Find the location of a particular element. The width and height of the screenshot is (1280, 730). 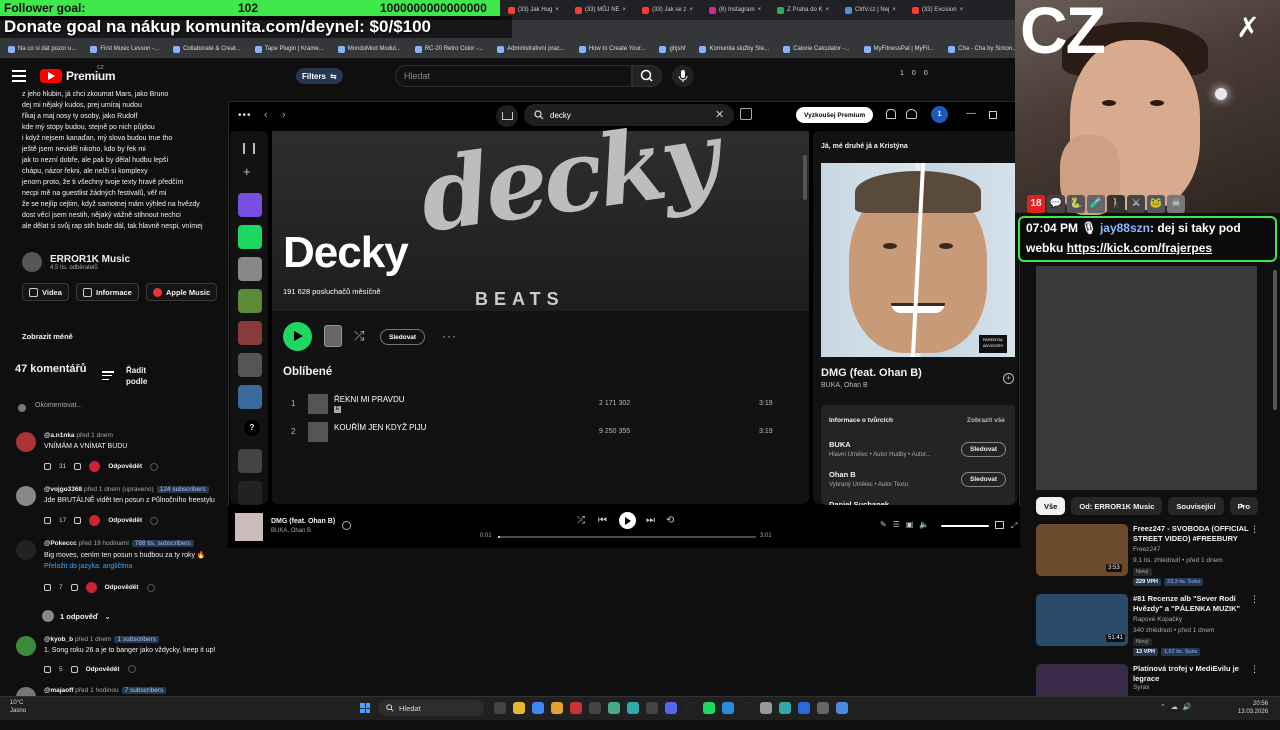

add-to-library-icon: + is located at coordinates (1008, 378).